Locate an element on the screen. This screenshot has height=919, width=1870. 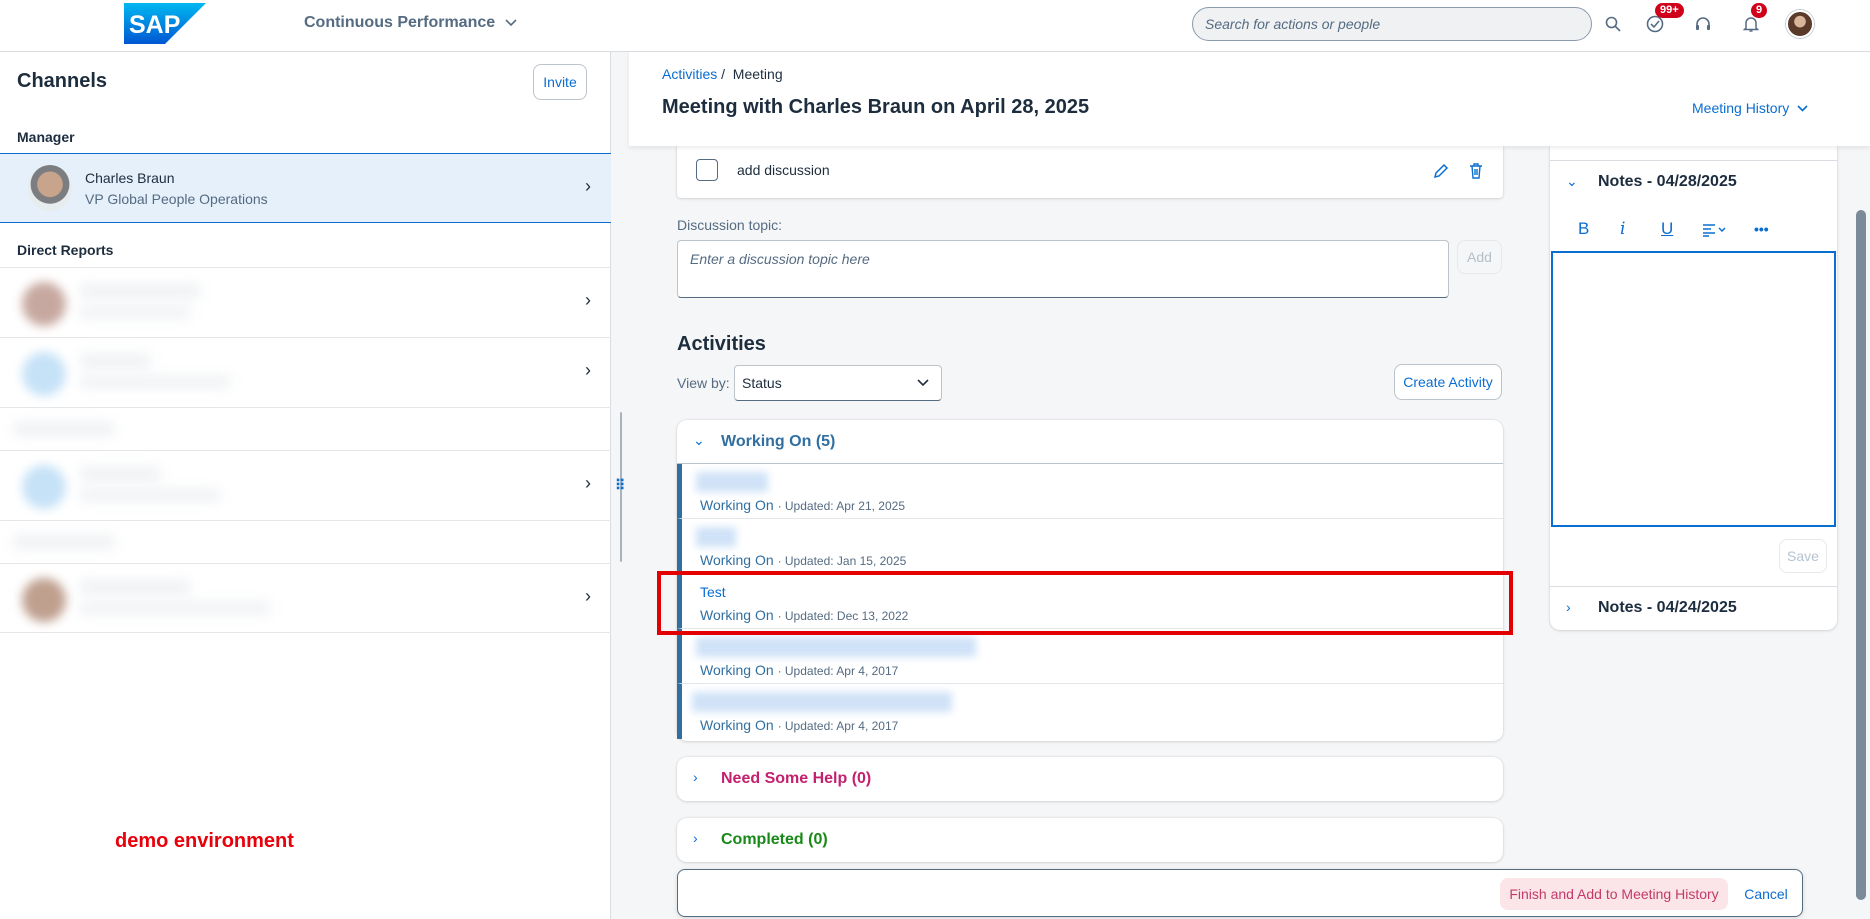
cancel-button: Cancel is located at coordinates (1766, 894).